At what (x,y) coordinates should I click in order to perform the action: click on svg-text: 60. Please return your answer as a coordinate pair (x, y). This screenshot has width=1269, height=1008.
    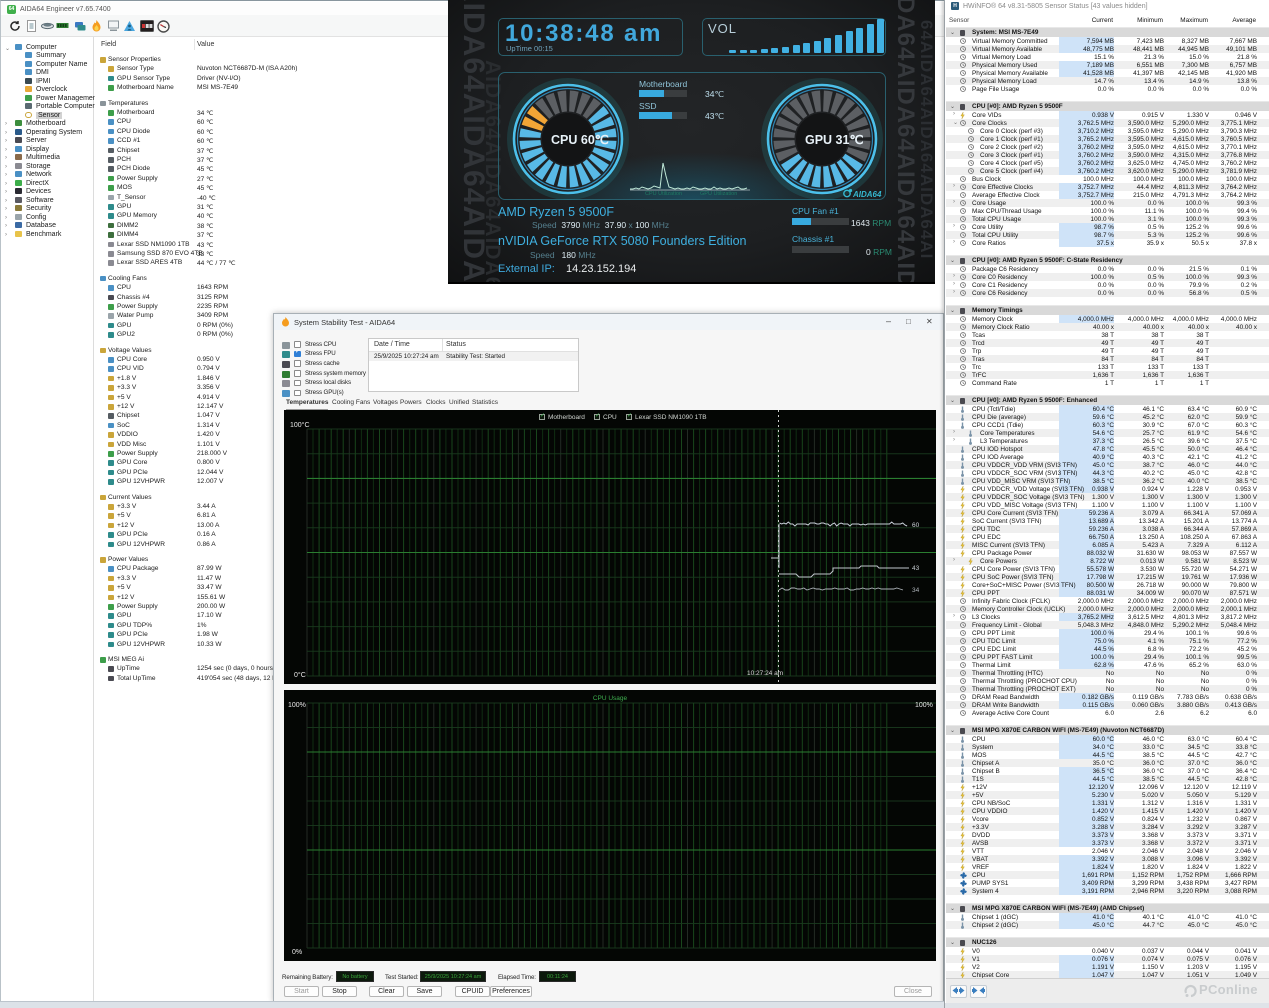
    Looking at the image, I should click on (916, 525).